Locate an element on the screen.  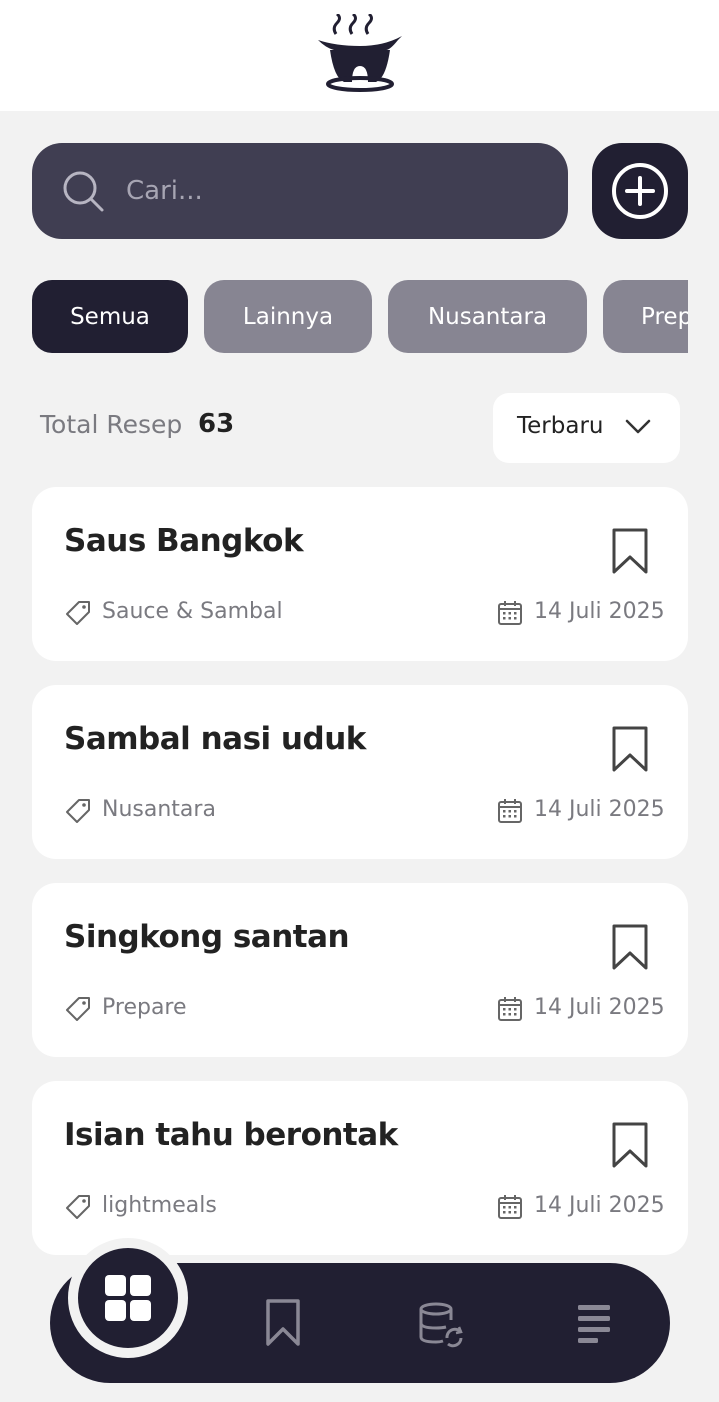
chevron-down-icon is located at coordinates (638, 426).